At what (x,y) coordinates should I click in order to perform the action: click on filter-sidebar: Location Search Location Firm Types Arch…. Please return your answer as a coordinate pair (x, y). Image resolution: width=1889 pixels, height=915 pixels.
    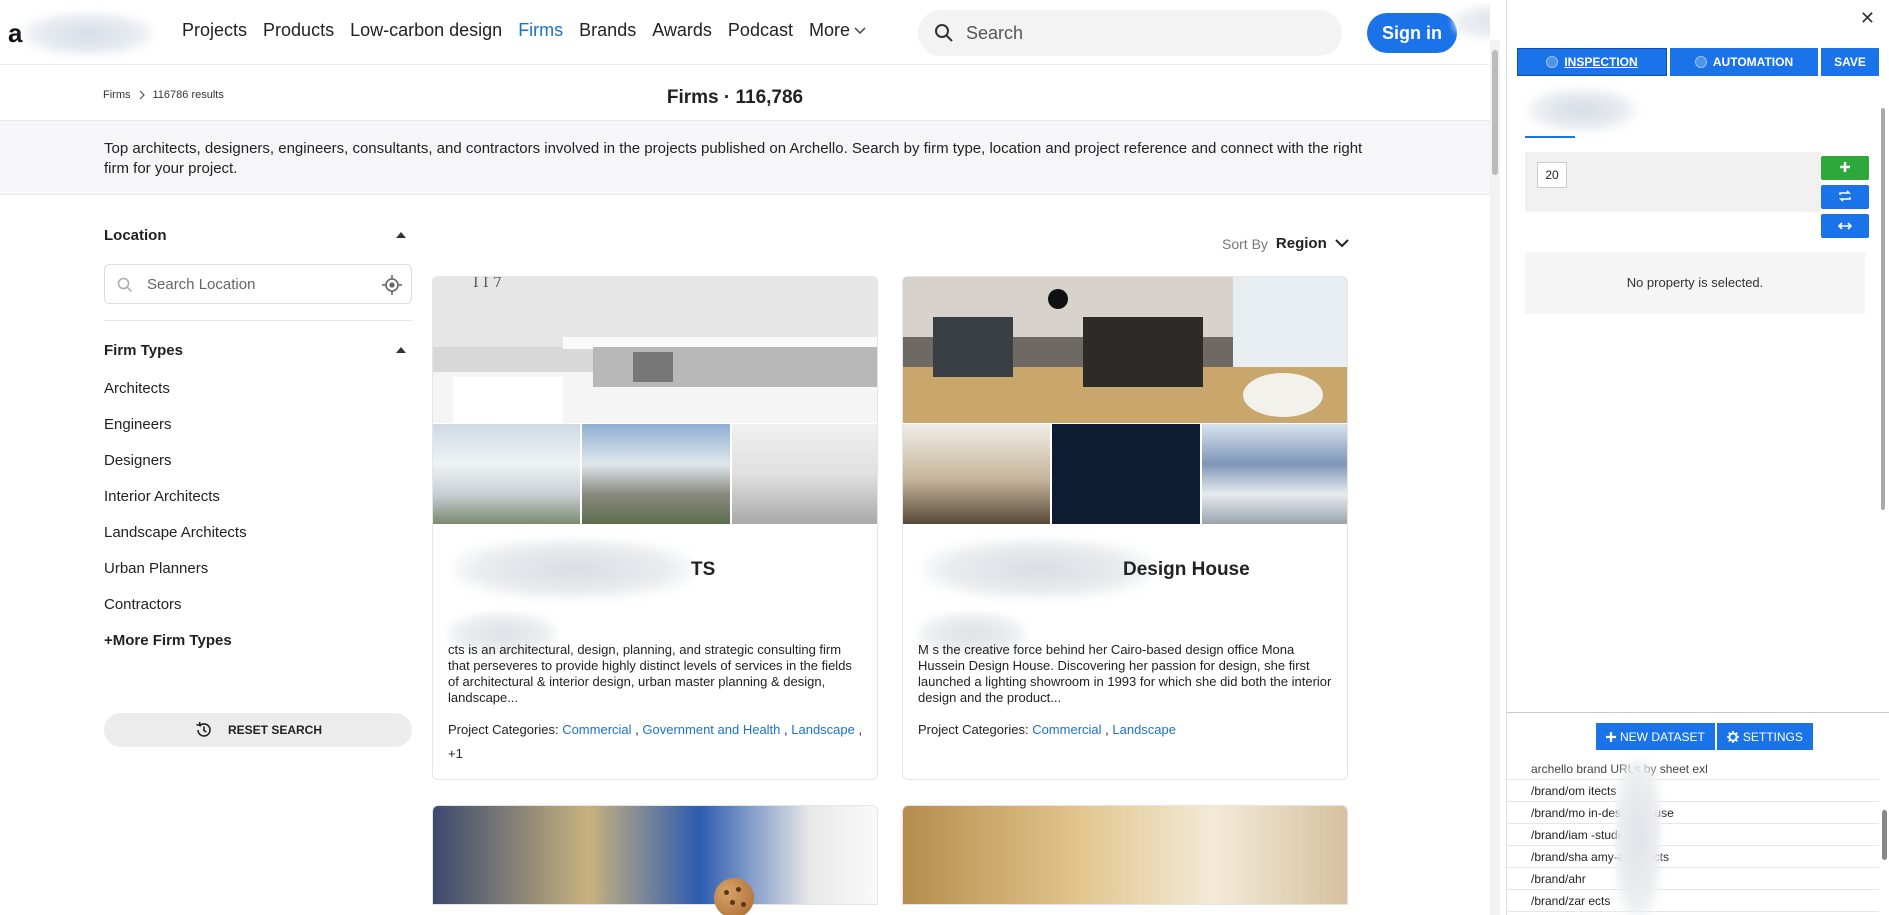
    Looking at the image, I should click on (258, 483).